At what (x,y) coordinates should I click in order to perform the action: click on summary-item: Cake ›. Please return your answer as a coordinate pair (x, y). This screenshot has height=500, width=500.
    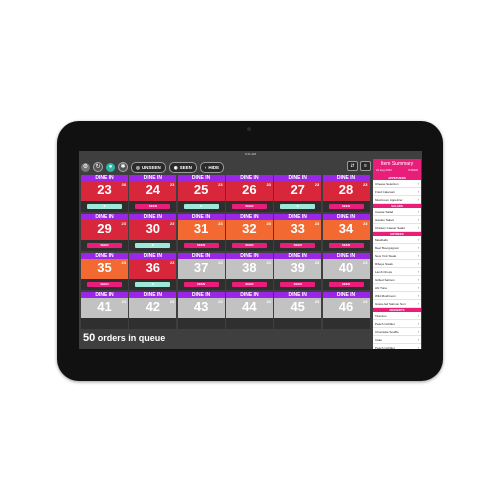
    Looking at the image, I should click on (397, 340).